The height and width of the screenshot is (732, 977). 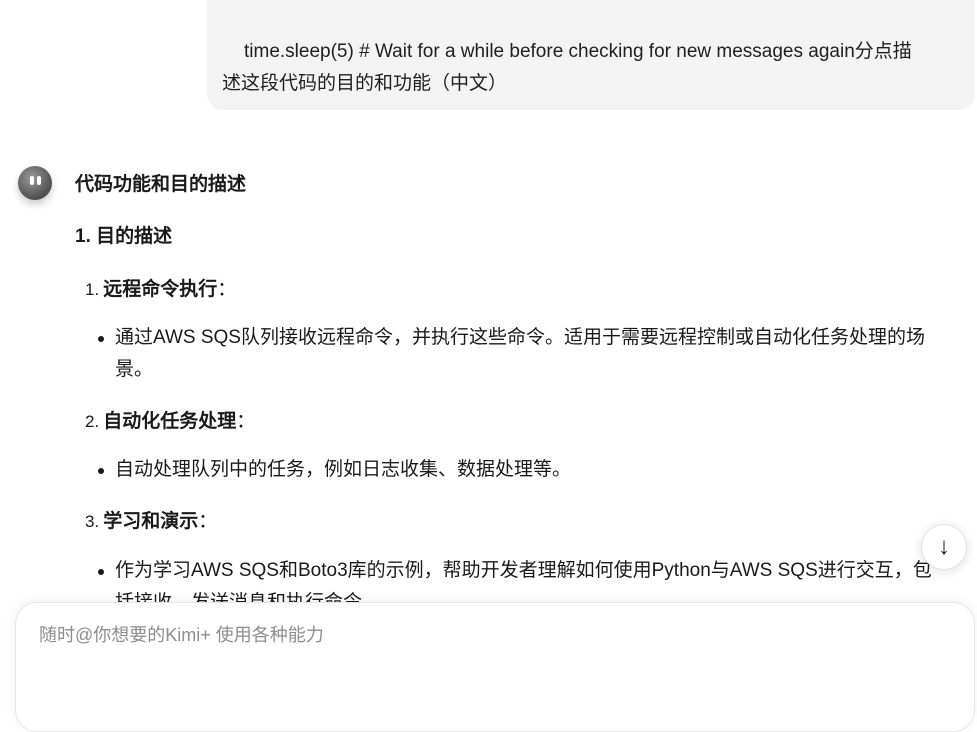 I want to click on avatar-eye-right, so click(x=39, y=180).